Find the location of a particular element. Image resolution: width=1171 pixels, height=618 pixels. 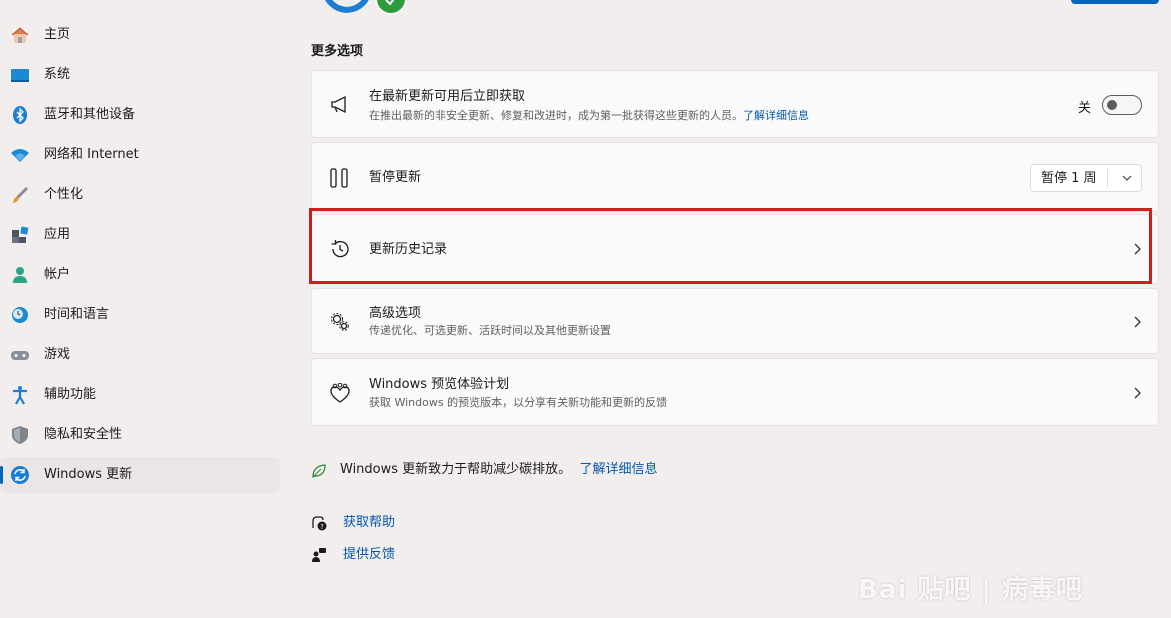

carbon-learn-more-link: 了解详细信息 is located at coordinates (618, 469).